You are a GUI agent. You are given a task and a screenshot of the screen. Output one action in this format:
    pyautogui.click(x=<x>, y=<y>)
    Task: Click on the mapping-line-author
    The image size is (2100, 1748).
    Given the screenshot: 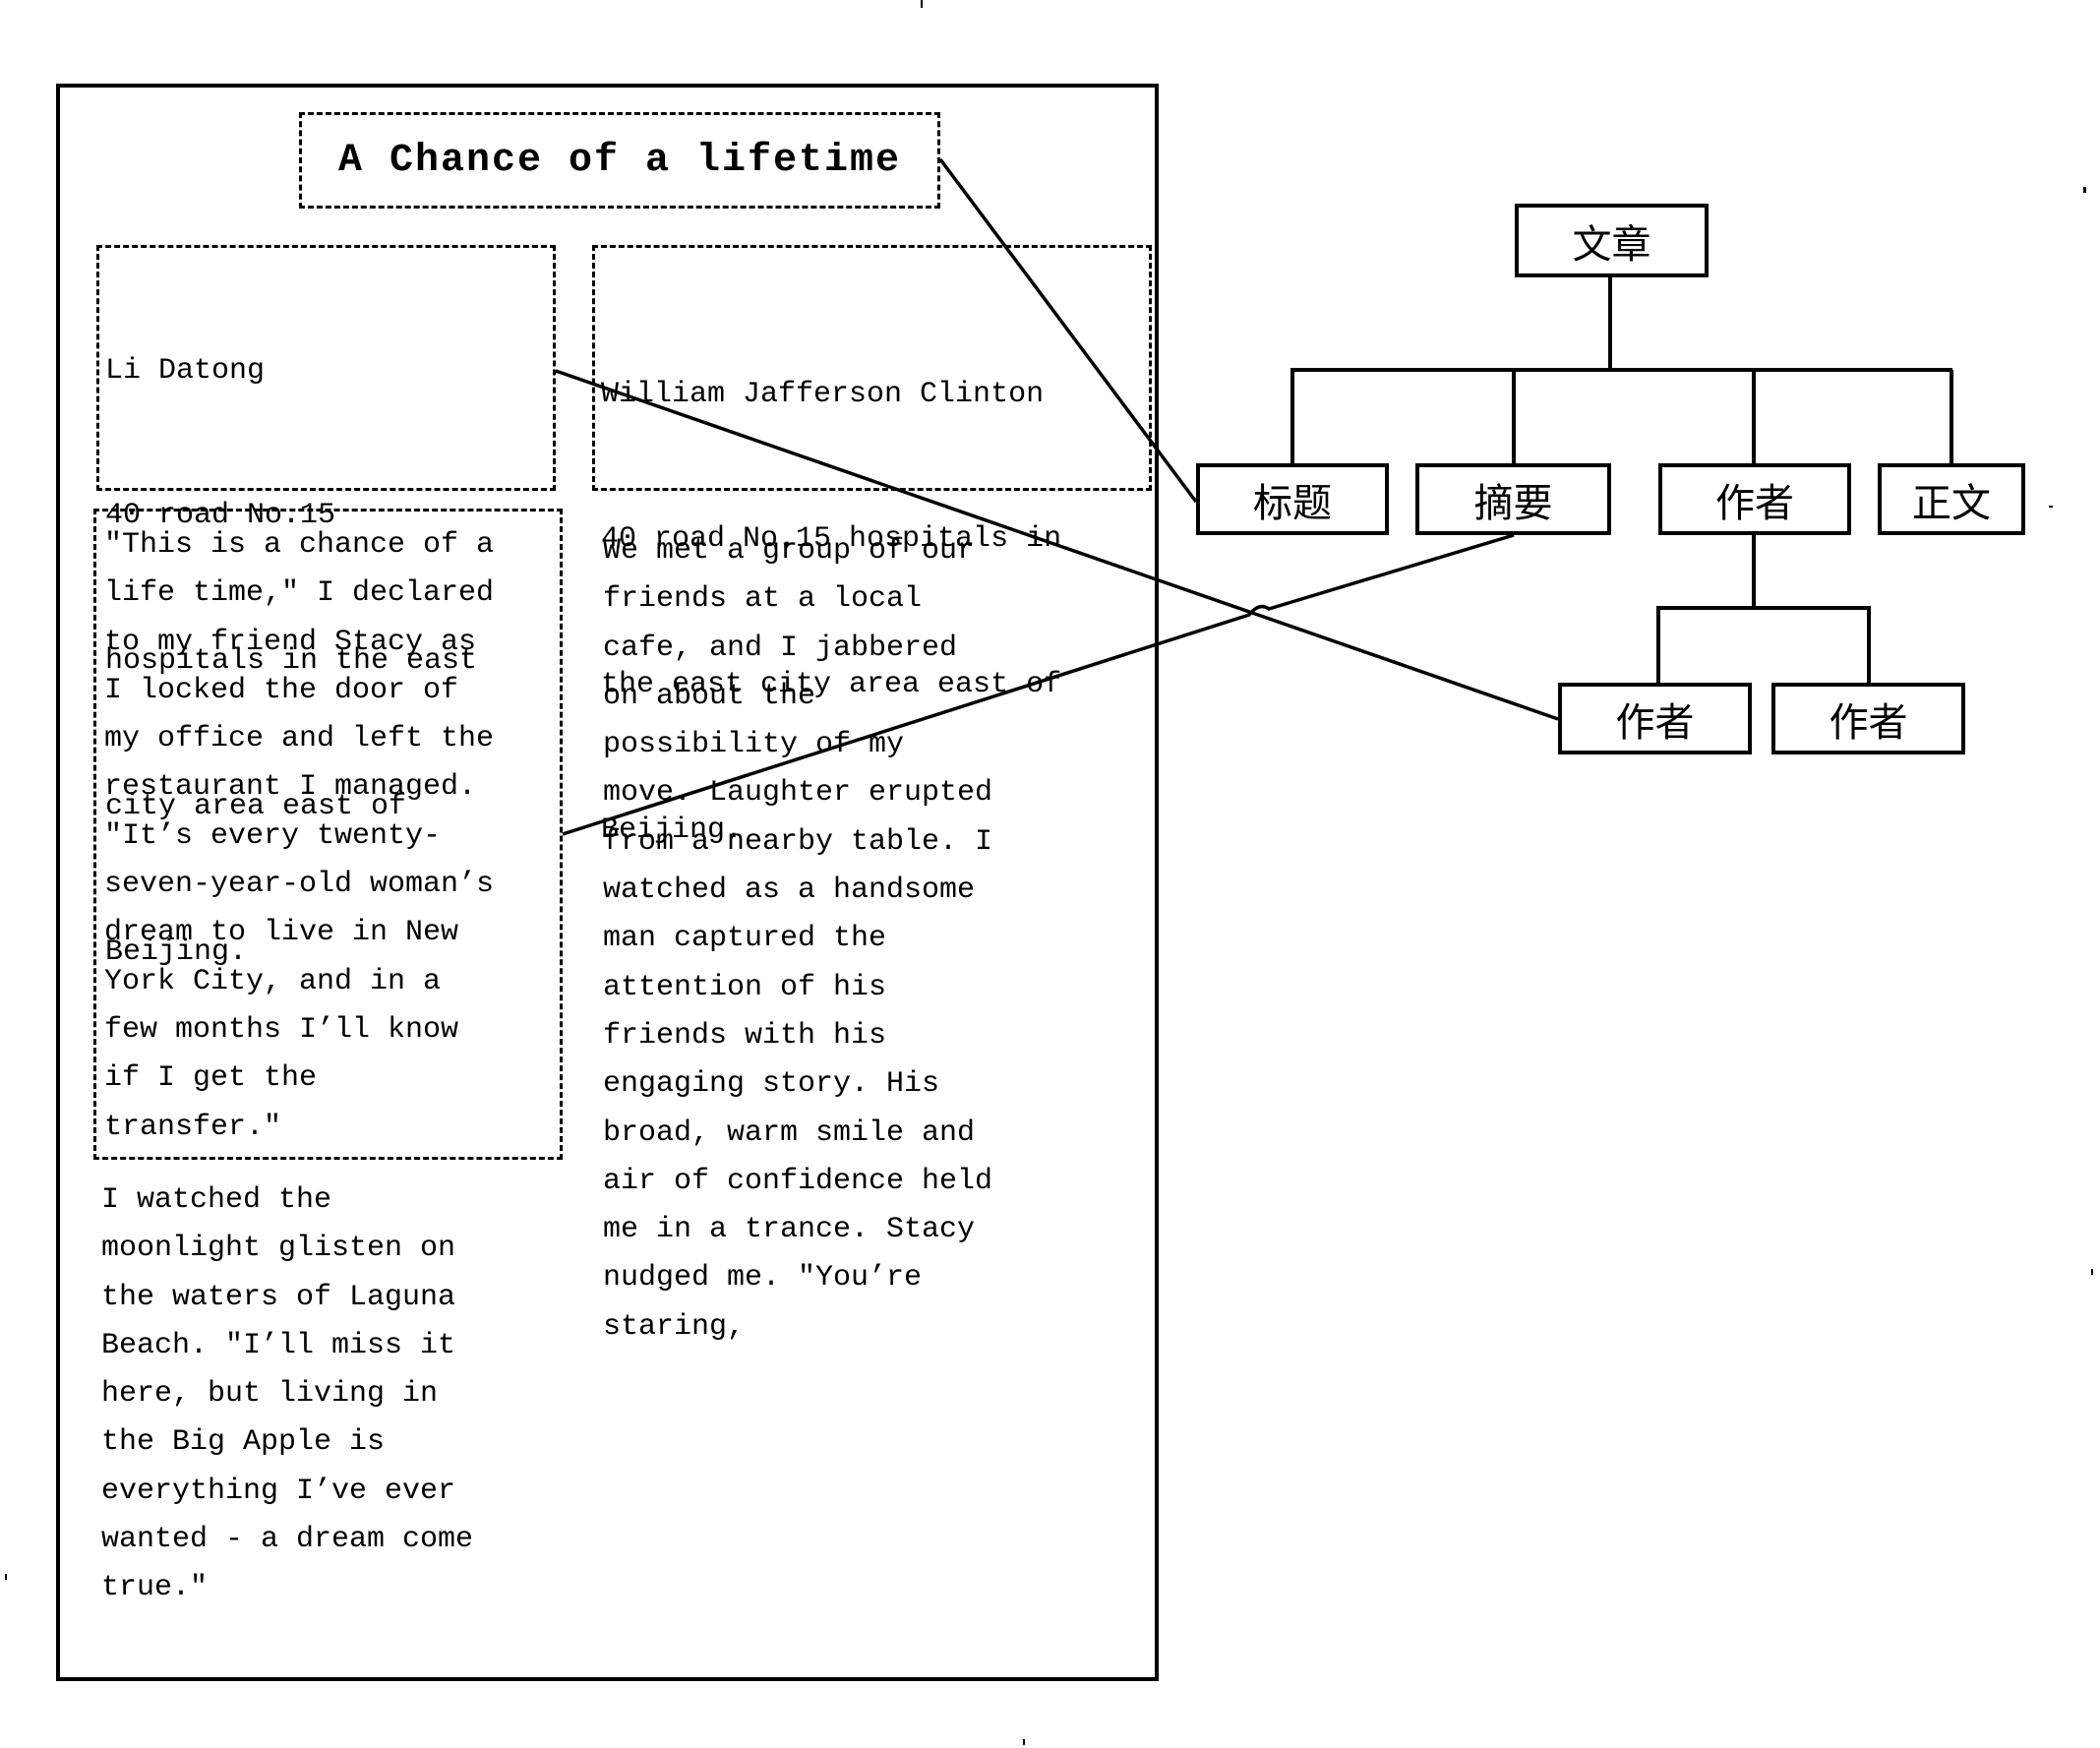 What is the action you would take?
    pyautogui.click(x=1057, y=545)
    